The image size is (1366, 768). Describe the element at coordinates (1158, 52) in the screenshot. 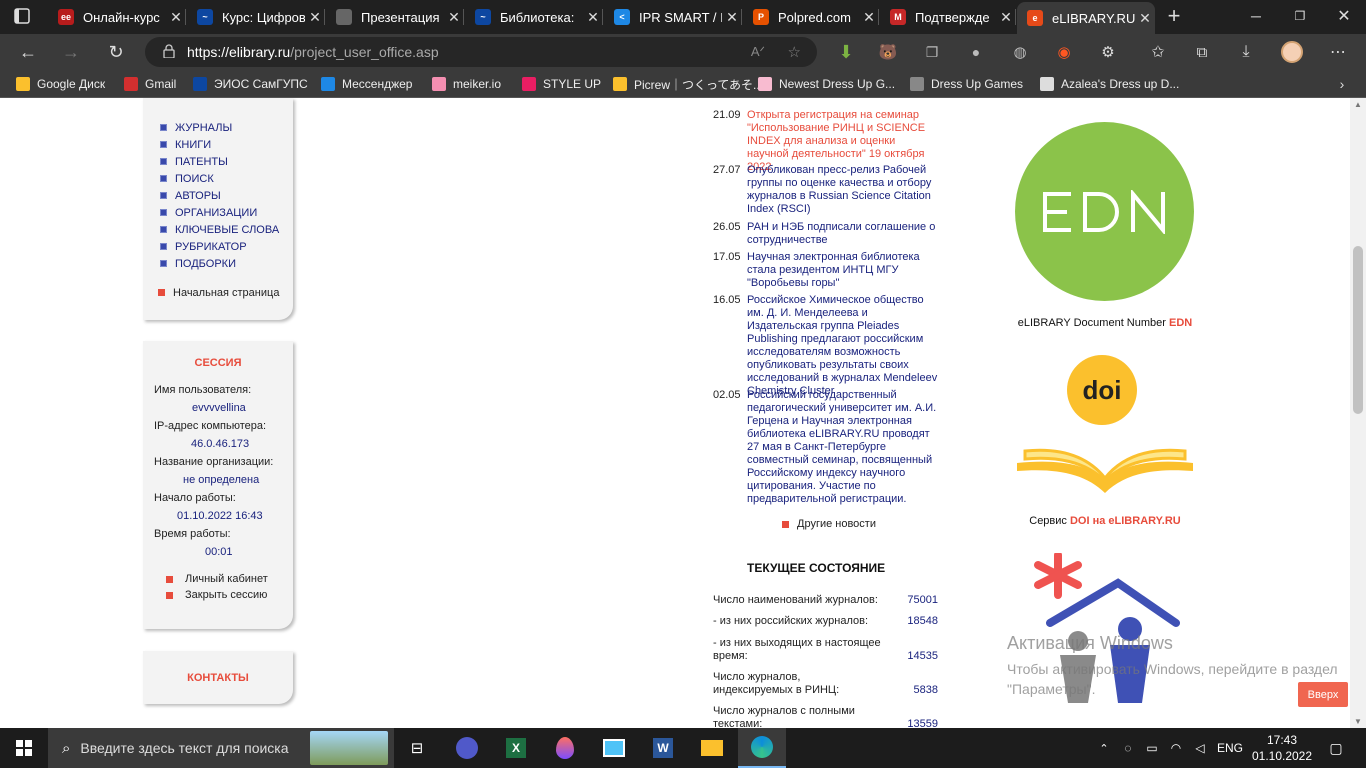

I see `favorites-icon: ✩` at that location.